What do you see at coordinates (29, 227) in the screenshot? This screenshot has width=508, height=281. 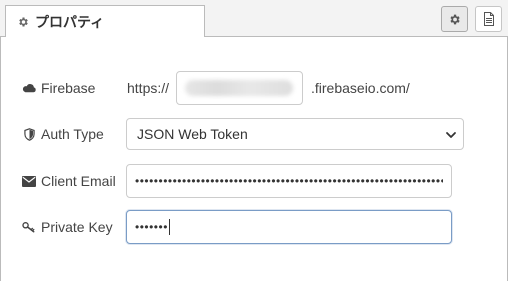 I see `key-icon` at bounding box center [29, 227].